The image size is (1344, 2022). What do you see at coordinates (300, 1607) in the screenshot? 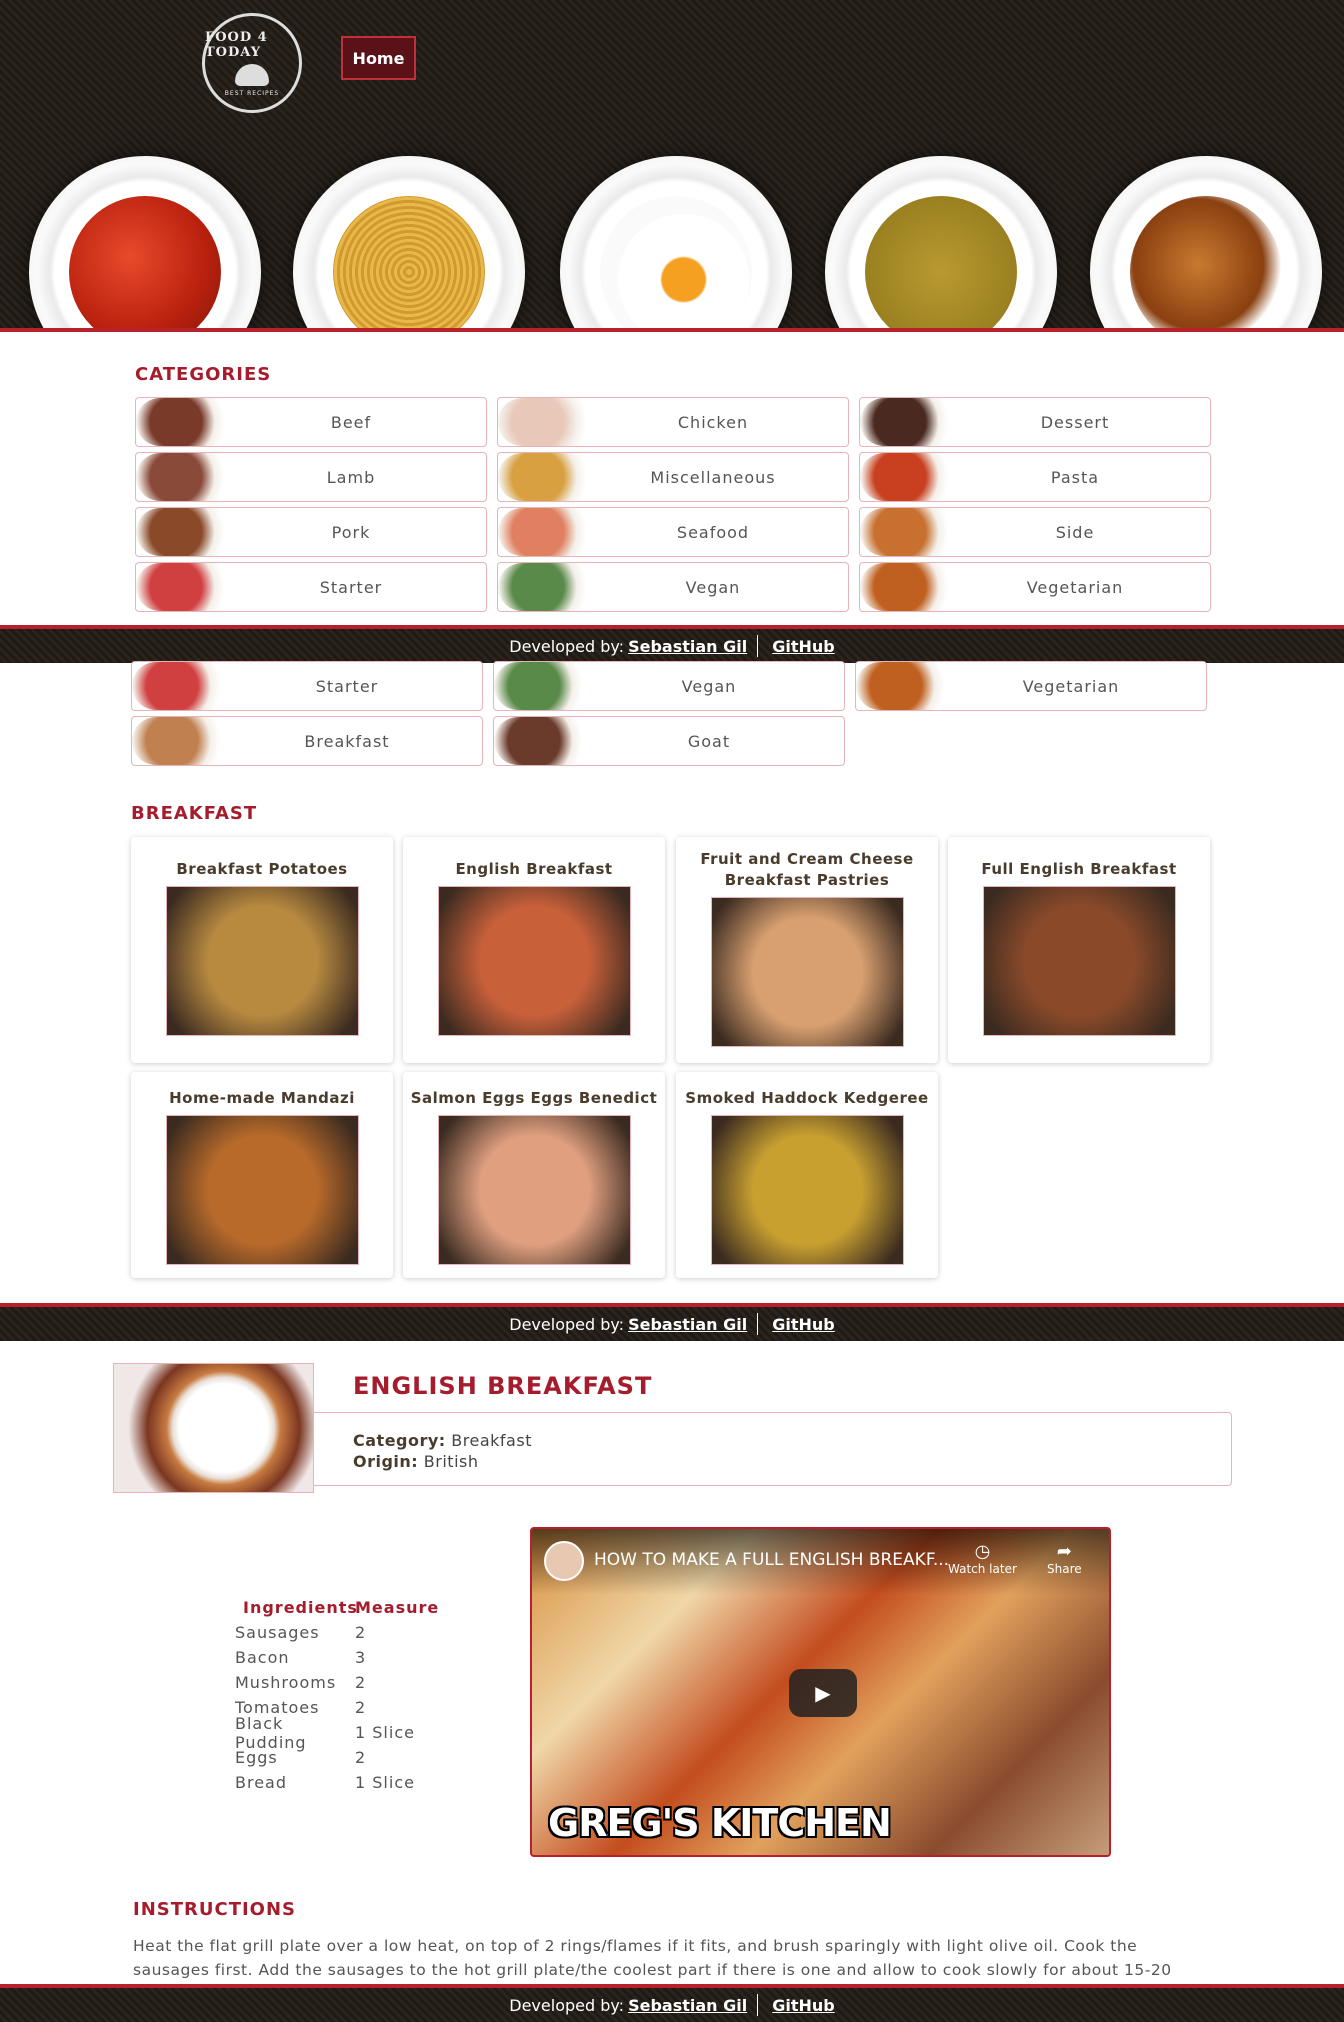
I see `ingredients-header: Ingredients` at bounding box center [300, 1607].